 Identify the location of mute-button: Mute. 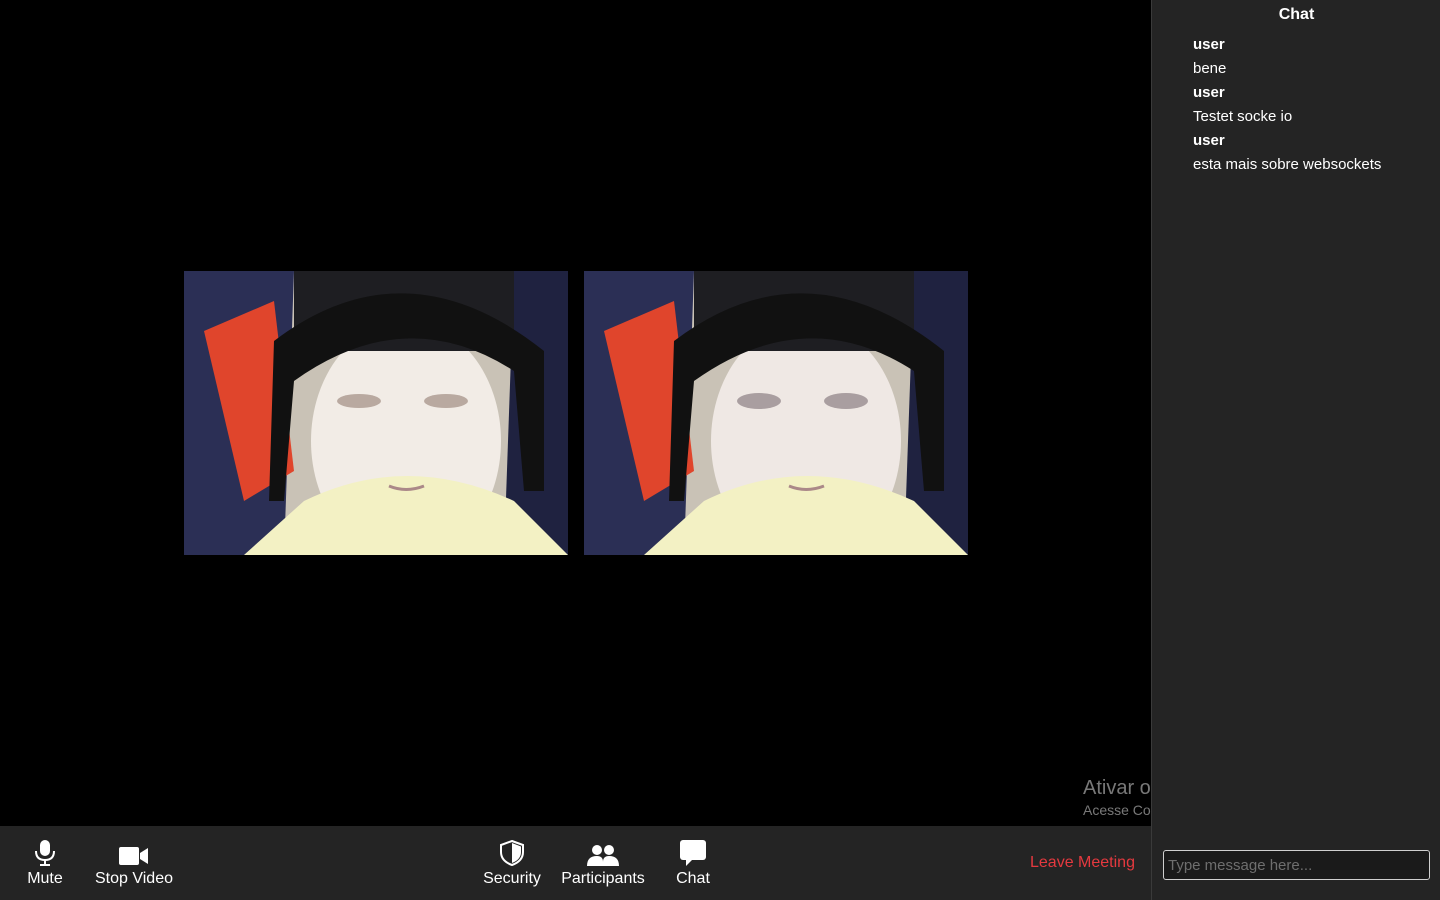
(45, 864).